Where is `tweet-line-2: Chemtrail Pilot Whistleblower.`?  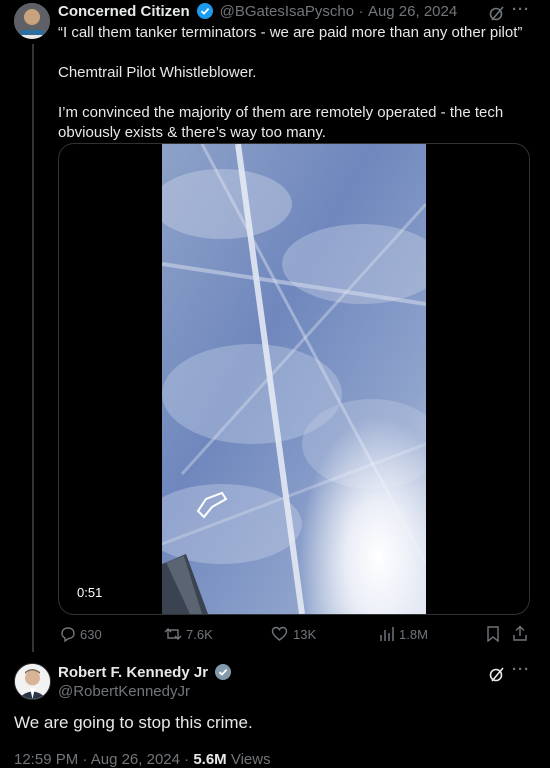
tweet-line-2: Chemtrail Pilot Whistleblower. is located at coordinates (157, 72).